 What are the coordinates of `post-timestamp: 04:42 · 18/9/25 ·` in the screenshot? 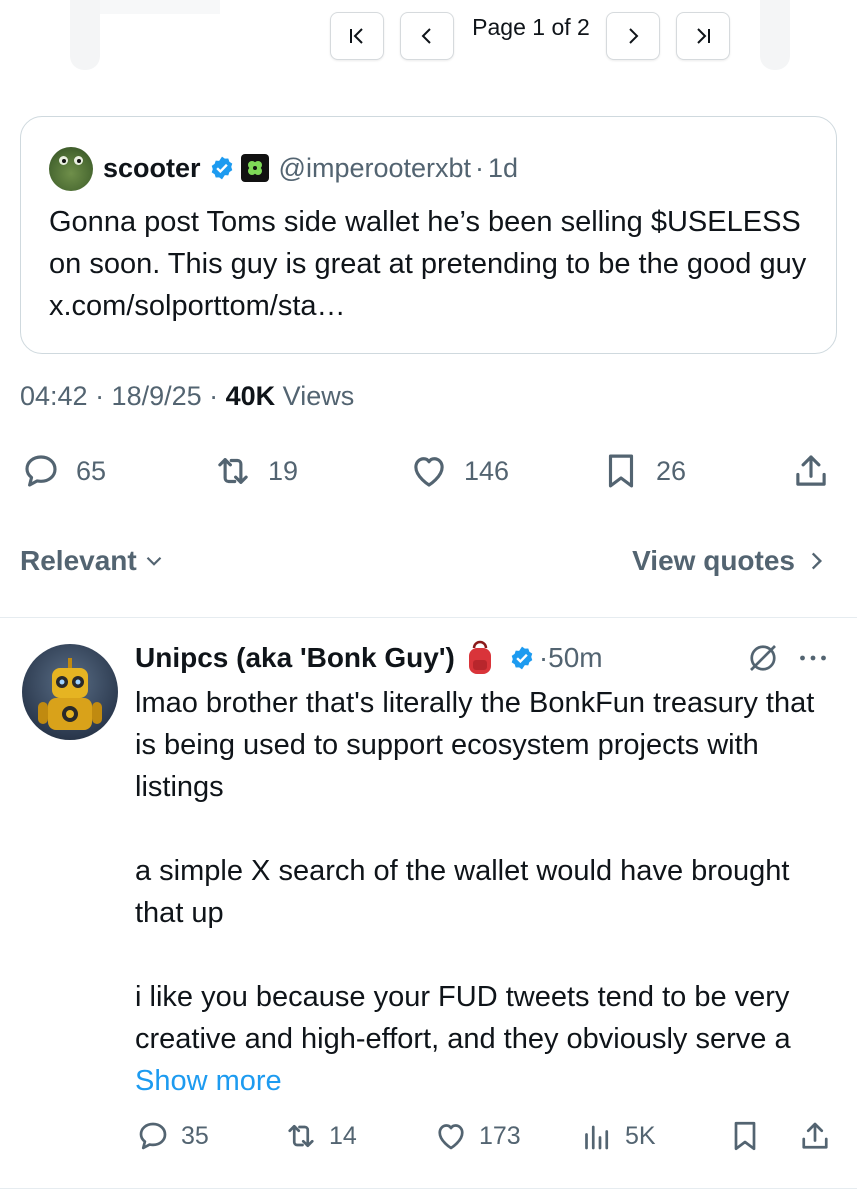 It's located at (123, 396).